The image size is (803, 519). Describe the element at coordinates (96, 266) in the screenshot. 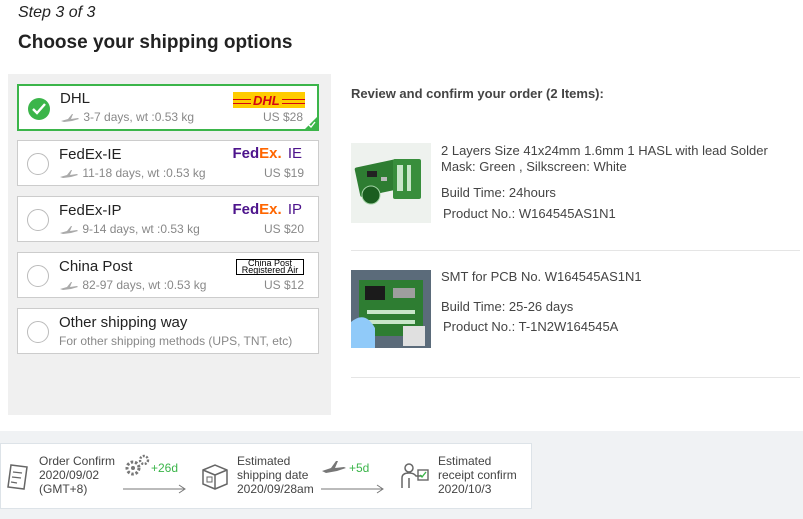

I see `option-name: China Post` at that location.